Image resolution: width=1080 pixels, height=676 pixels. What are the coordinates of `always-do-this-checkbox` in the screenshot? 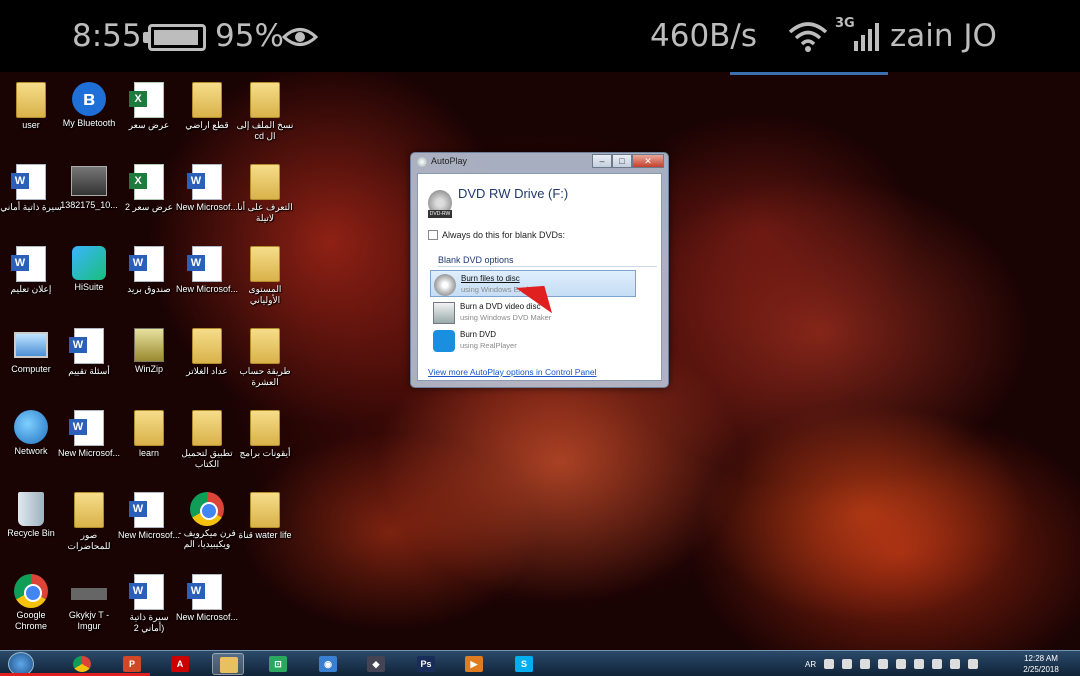 It's located at (433, 235).